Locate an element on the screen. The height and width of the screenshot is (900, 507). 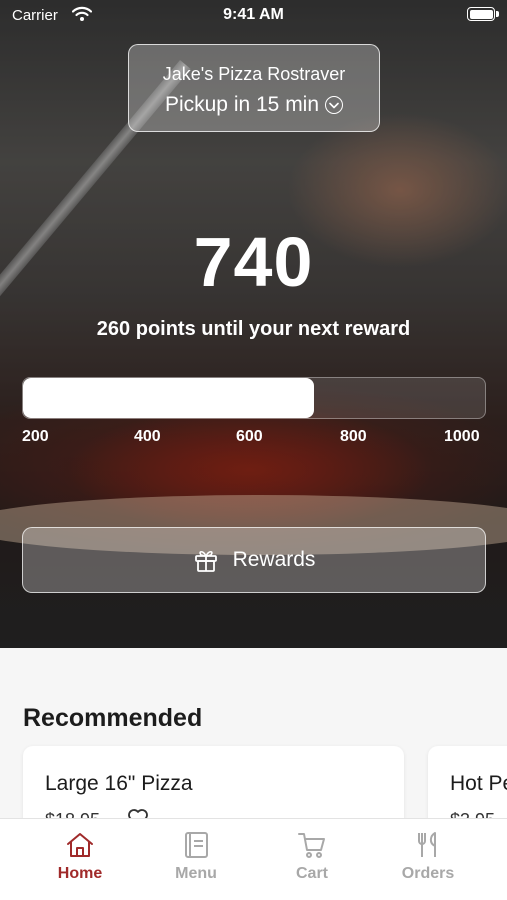
tab-bar: Home Menu Cart Orders is located at coordinates (253, 859).